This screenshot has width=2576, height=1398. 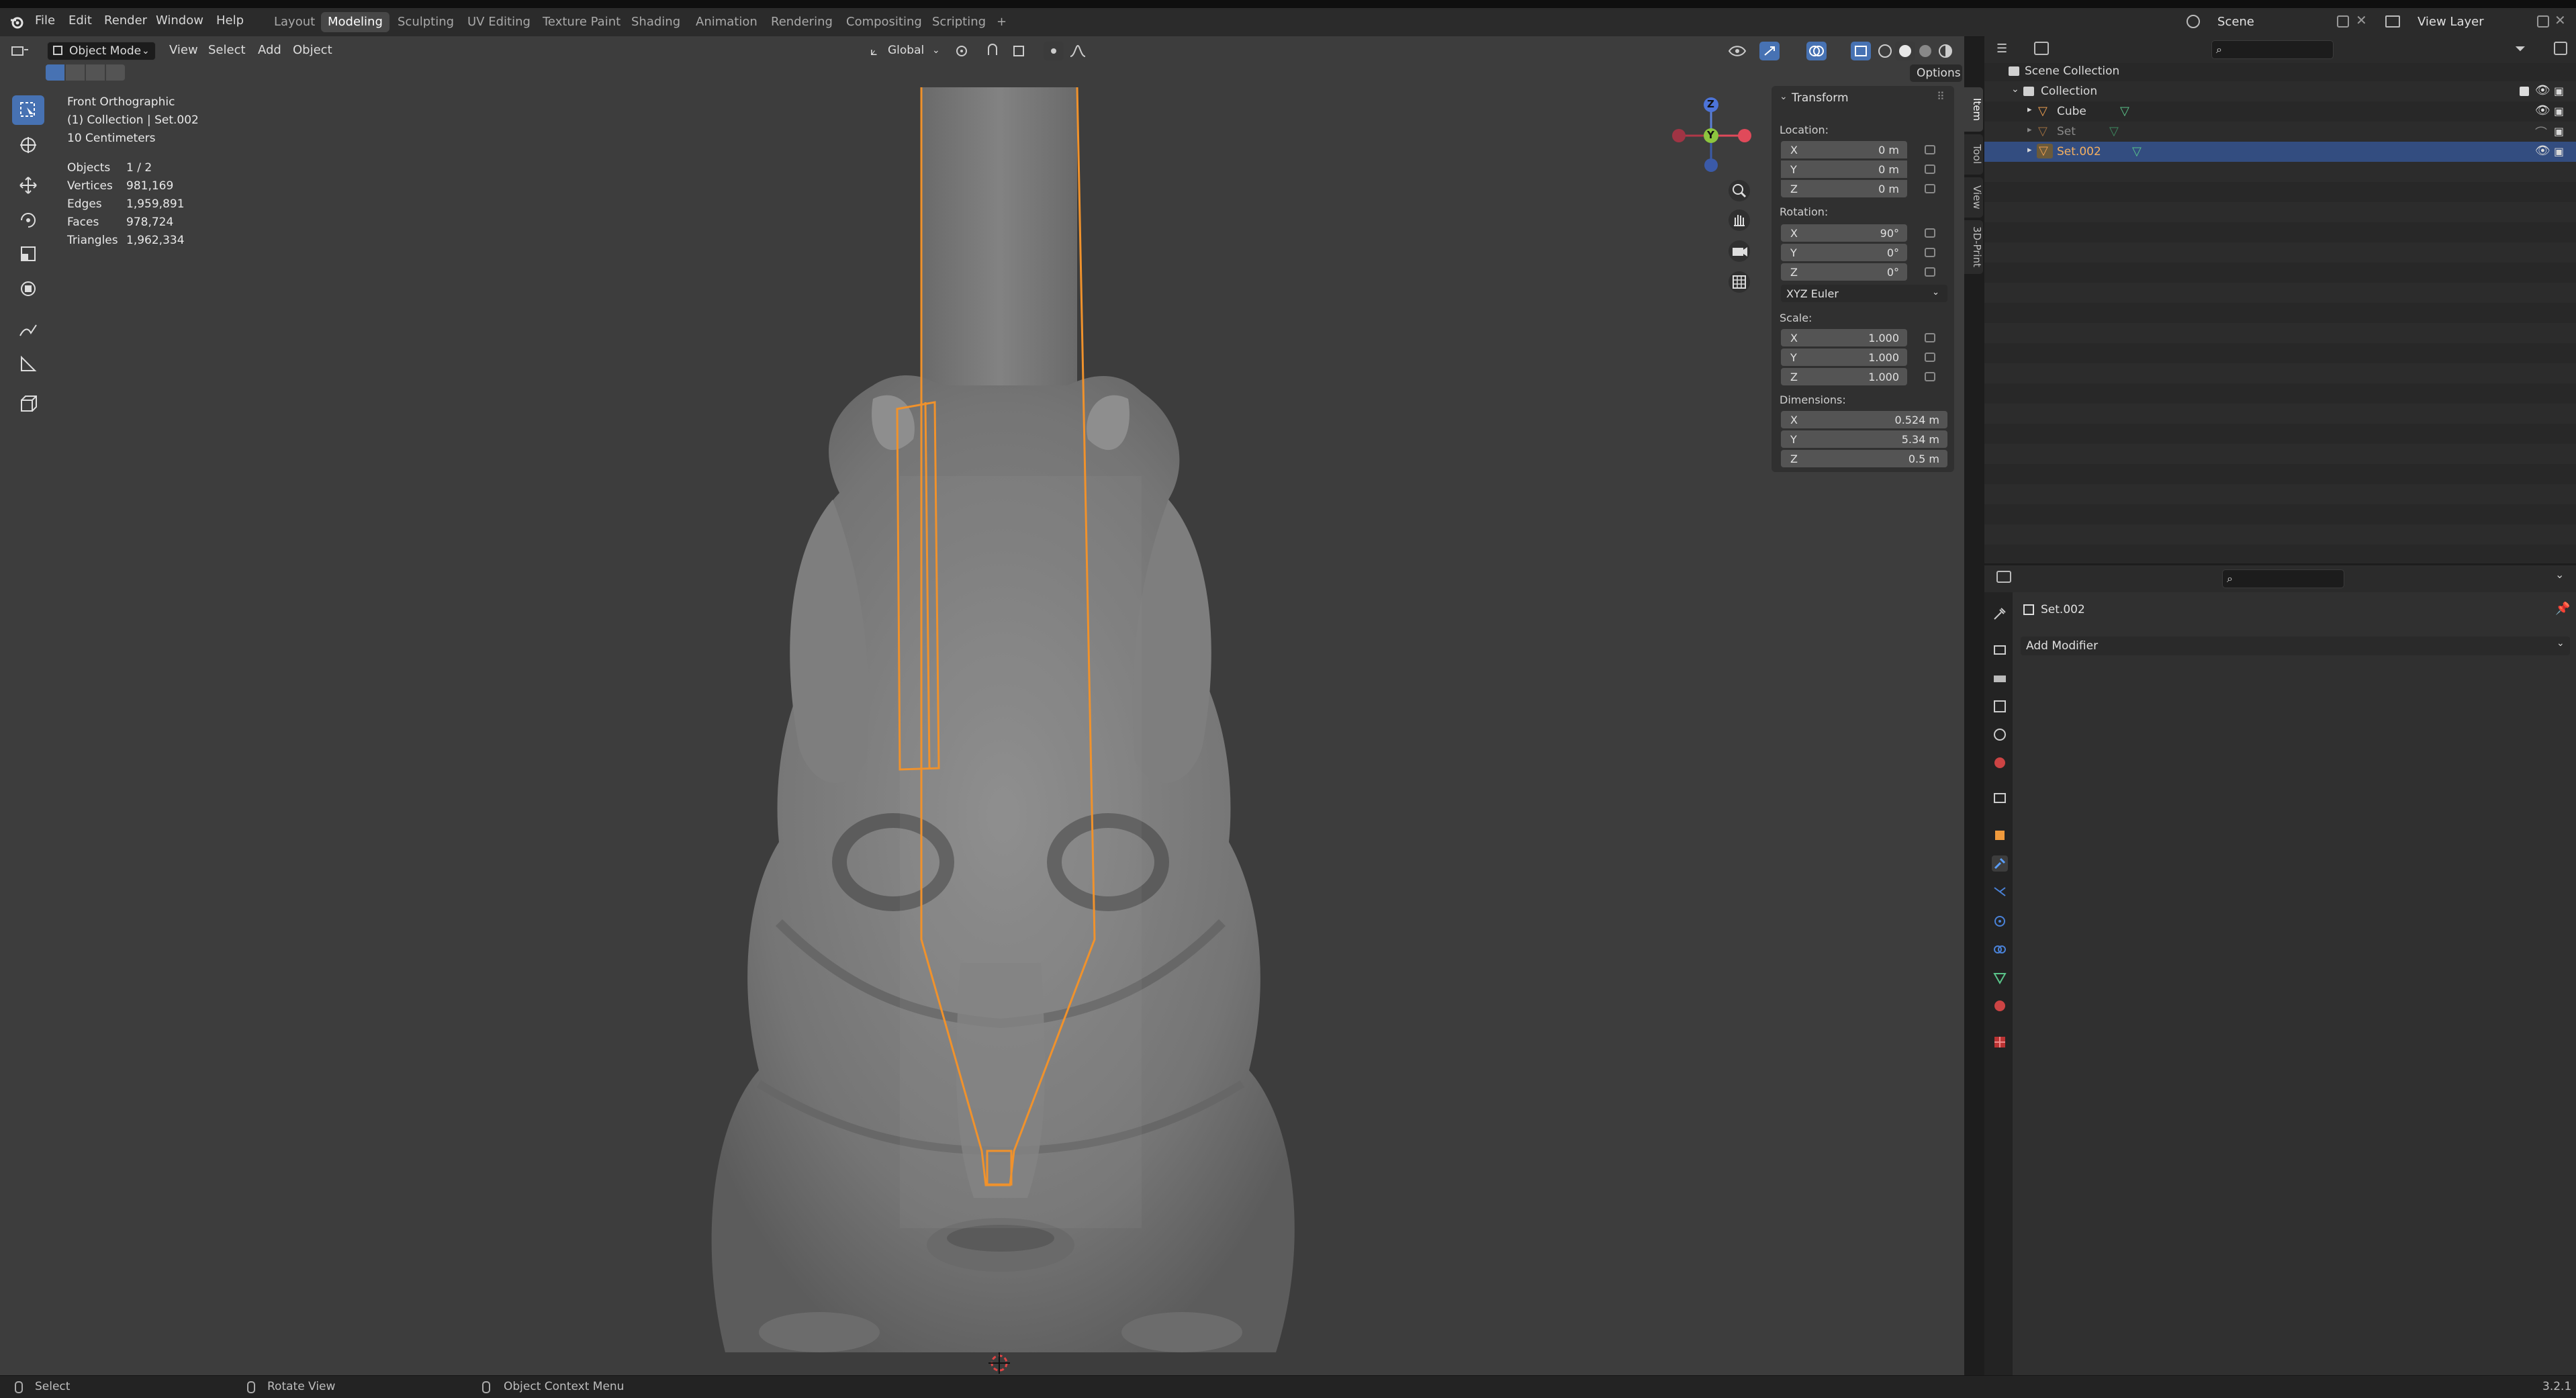 What do you see at coordinates (2272, 49) in the screenshot?
I see `outliner-search-input: ⌕` at bounding box center [2272, 49].